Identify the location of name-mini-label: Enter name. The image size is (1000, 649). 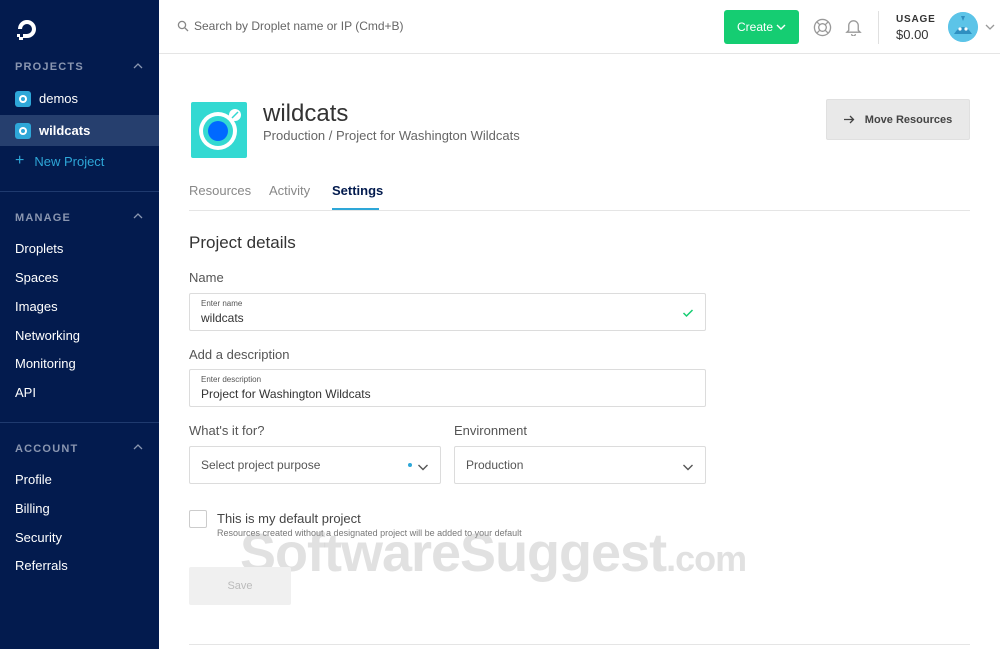
(222, 303).